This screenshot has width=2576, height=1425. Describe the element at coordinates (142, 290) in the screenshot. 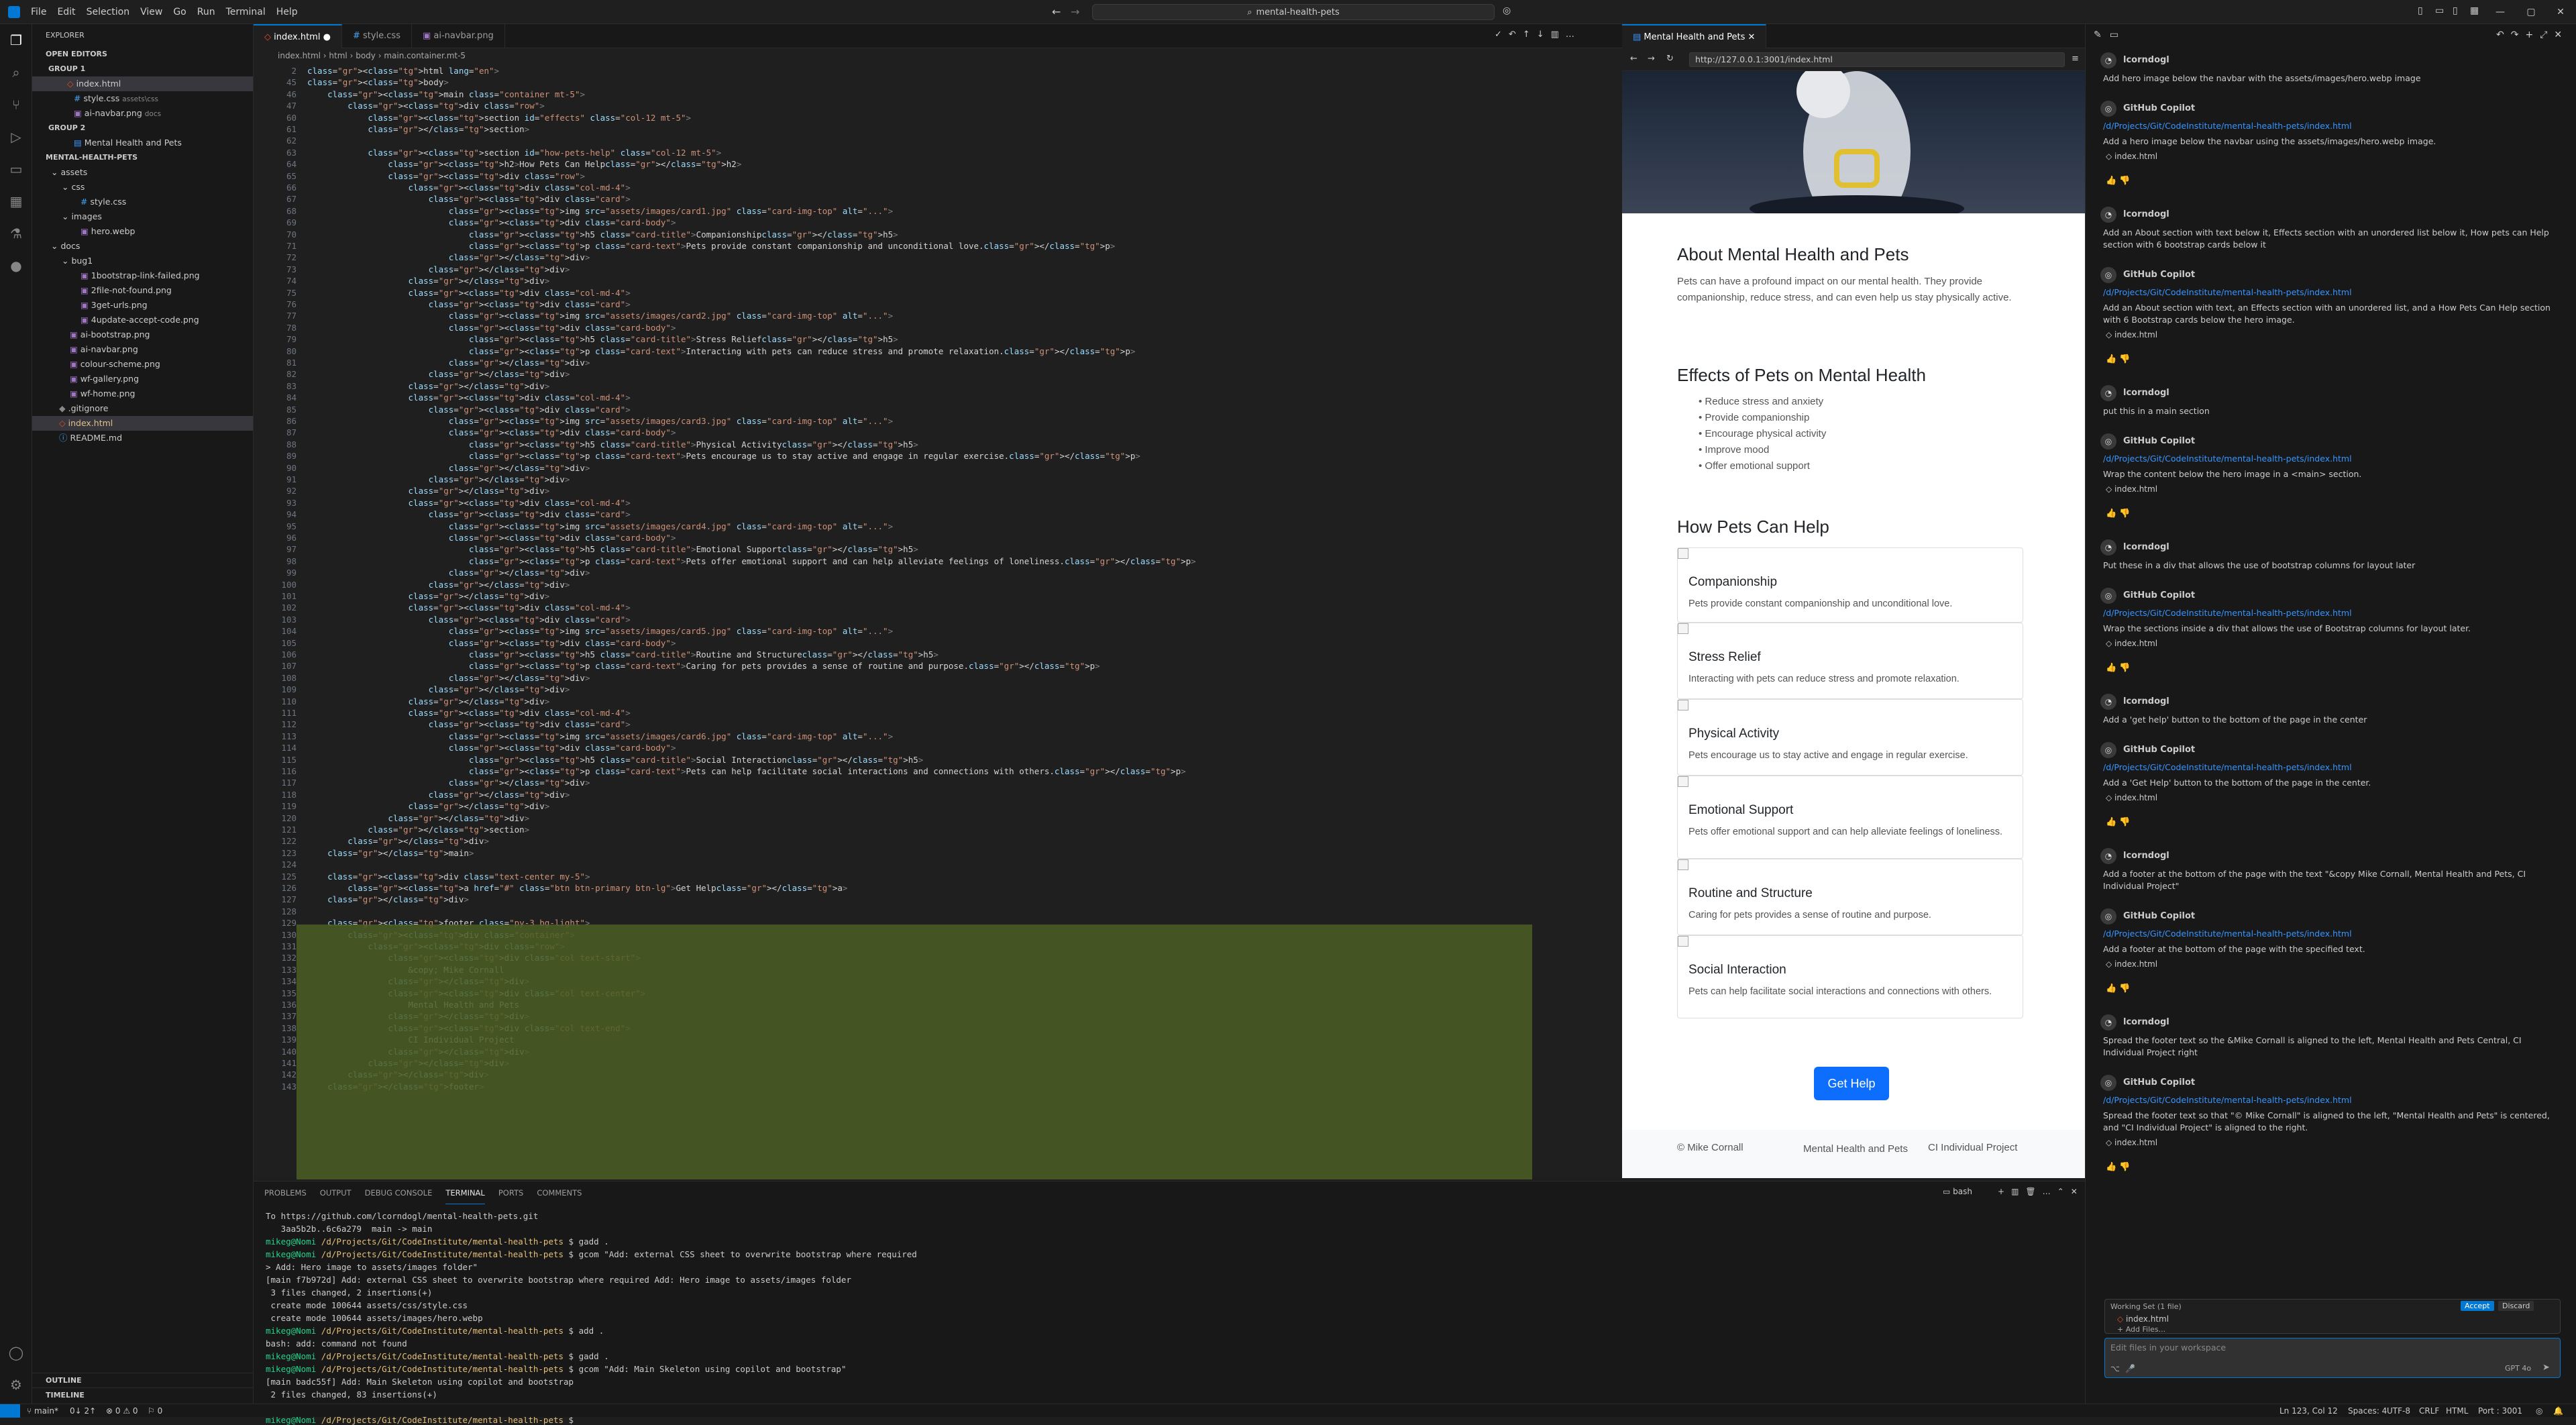

I see `file-item: ▣ 2file-not-found.png` at that location.